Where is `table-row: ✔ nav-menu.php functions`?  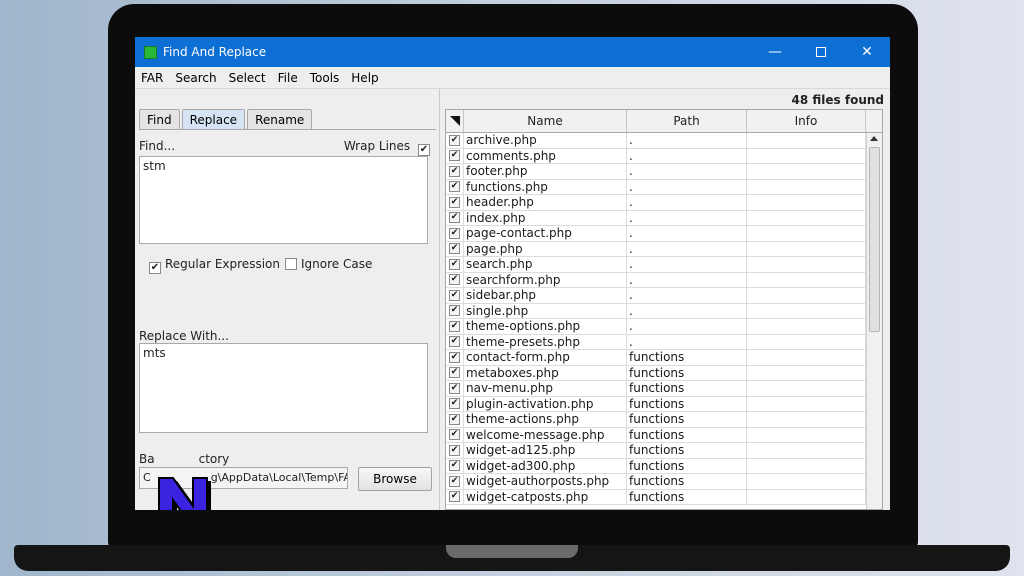
table-row: ✔ nav-menu.php functions is located at coordinates (664, 389).